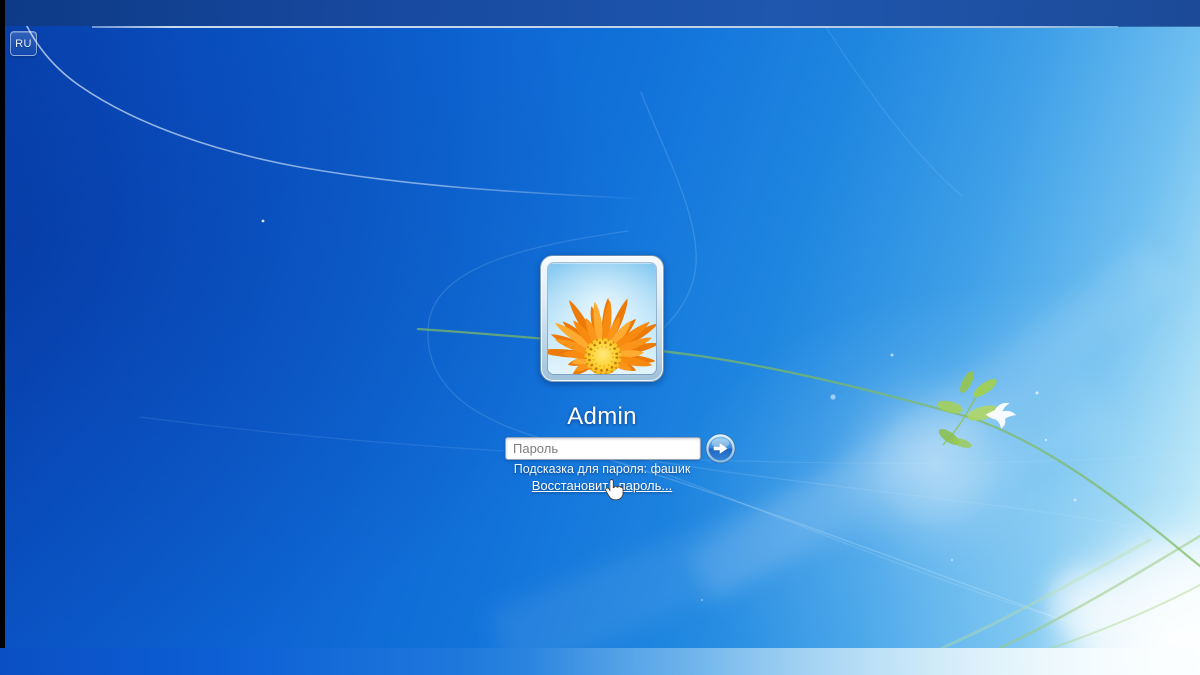 The image size is (1200, 675). What do you see at coordinates (605, 27) in the screenshot?
I see `banner-separator-line` at bounding box center [605, 27].